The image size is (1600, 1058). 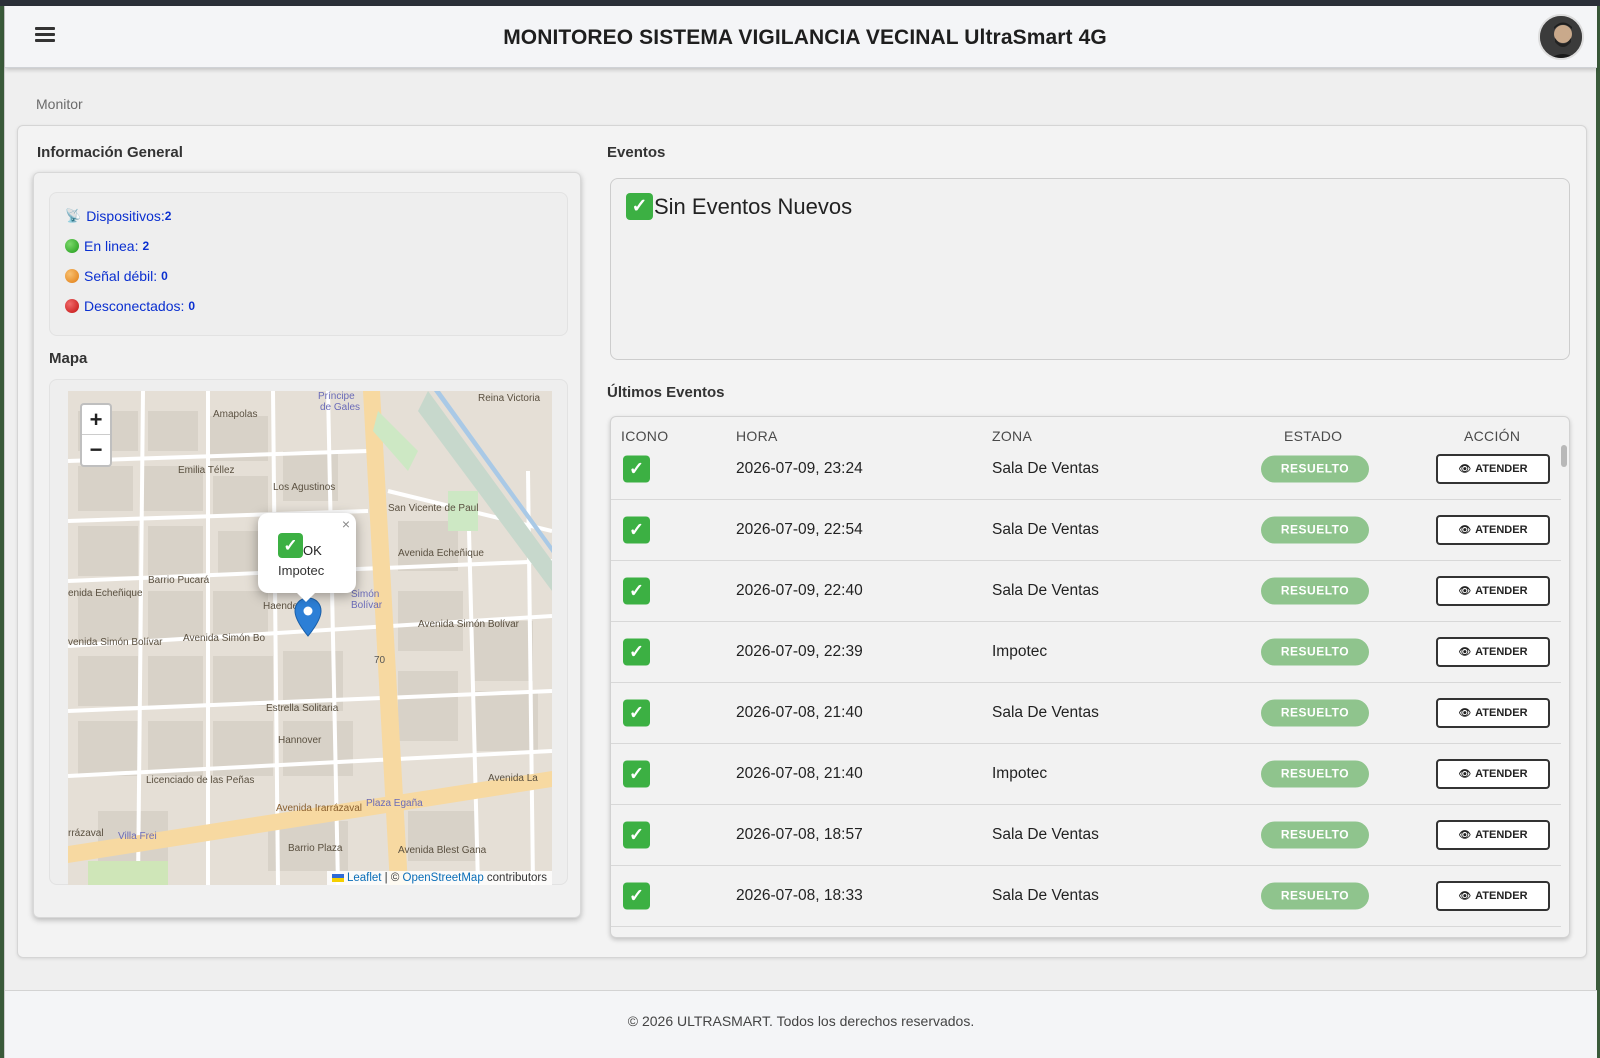 I want to click on svg-text: Príncipe, so click(x=336, y=396).